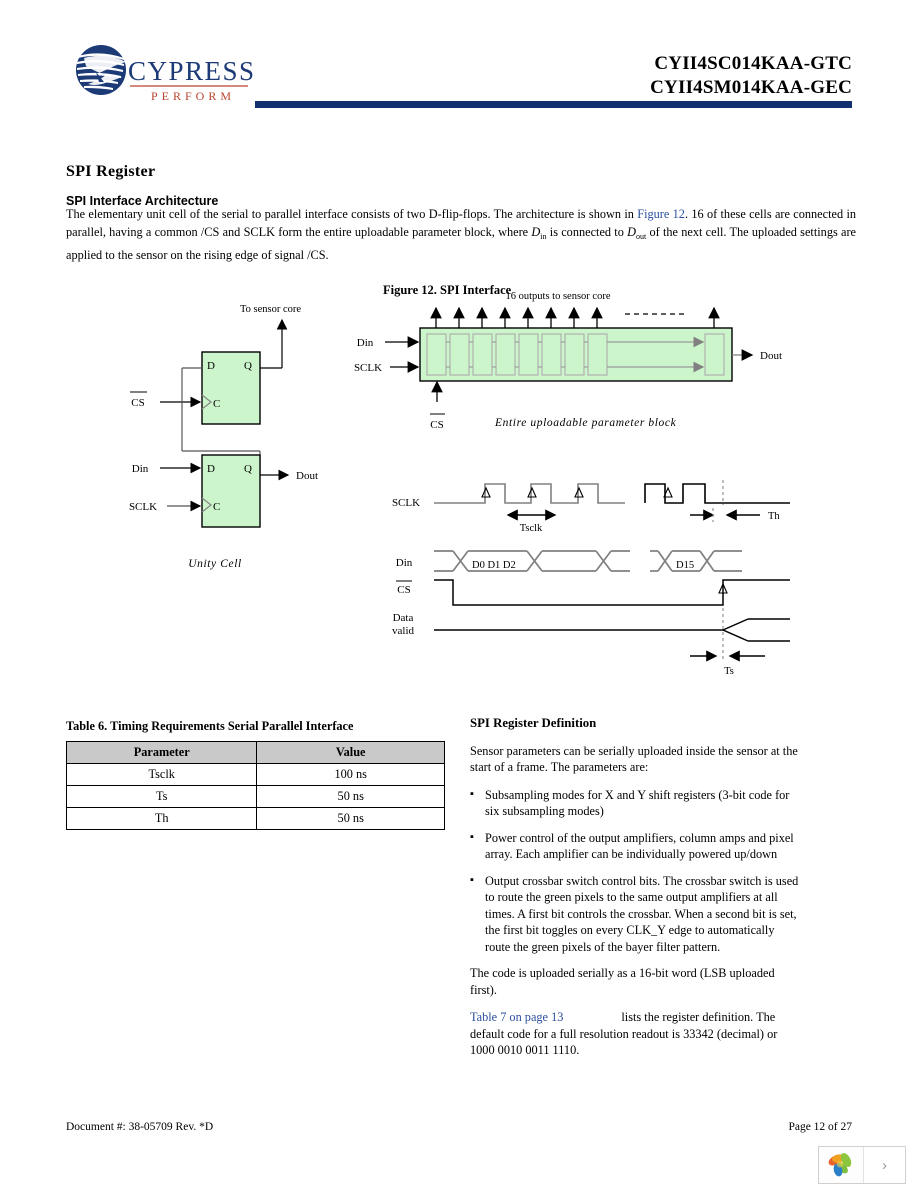 The image size is (918, 1188). What do you see at coordinates (403, 618) in the screenshot?
I see `svg-text: Data` at bounding box center [403, 618].